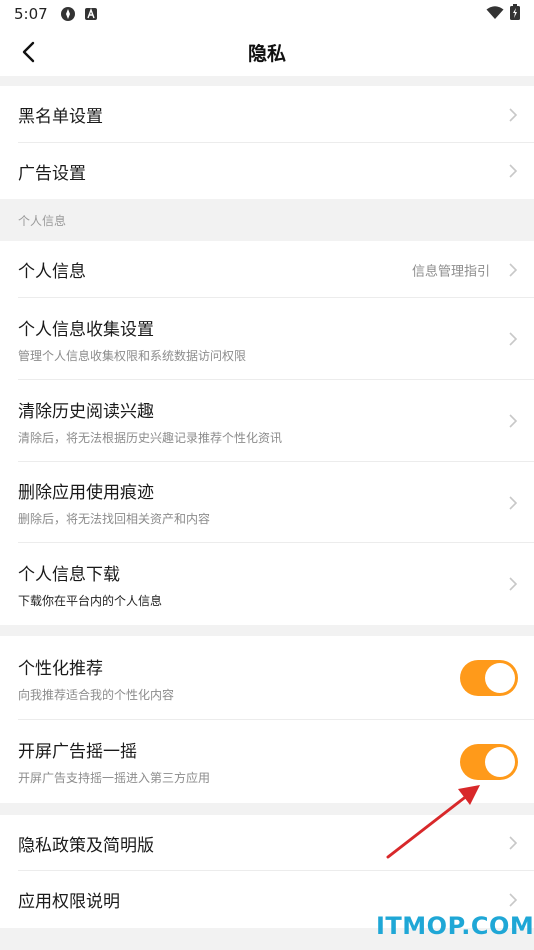 The width and height of the screenshot is (534, 950). Describe the element at coordinates (267, 584) in the screenshot. I see `personal-info-download-item: 个人信息下载 下载你在平台内的个人信息` at that location.